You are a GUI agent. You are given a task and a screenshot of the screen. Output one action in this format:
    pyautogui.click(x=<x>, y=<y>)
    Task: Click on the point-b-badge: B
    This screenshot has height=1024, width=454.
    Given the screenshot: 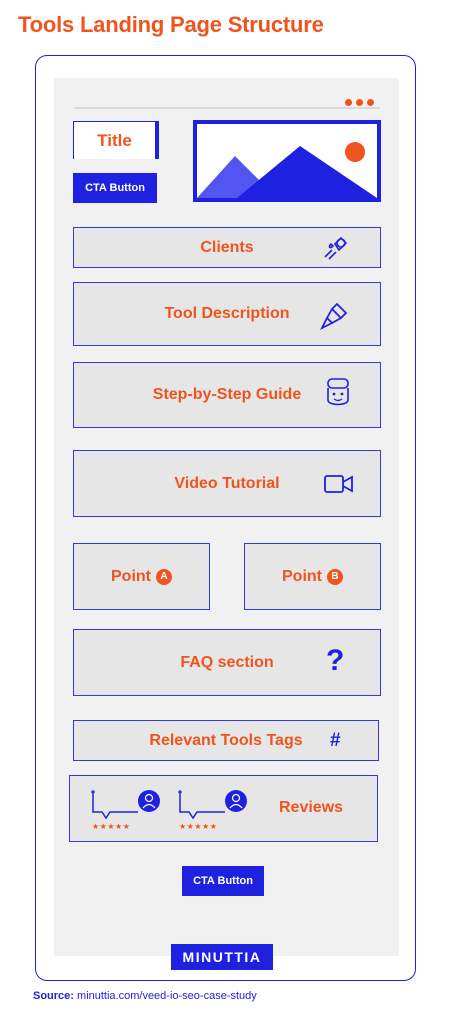 What is the action you would take?
    pyautogui.click(x=335, y=576)
    